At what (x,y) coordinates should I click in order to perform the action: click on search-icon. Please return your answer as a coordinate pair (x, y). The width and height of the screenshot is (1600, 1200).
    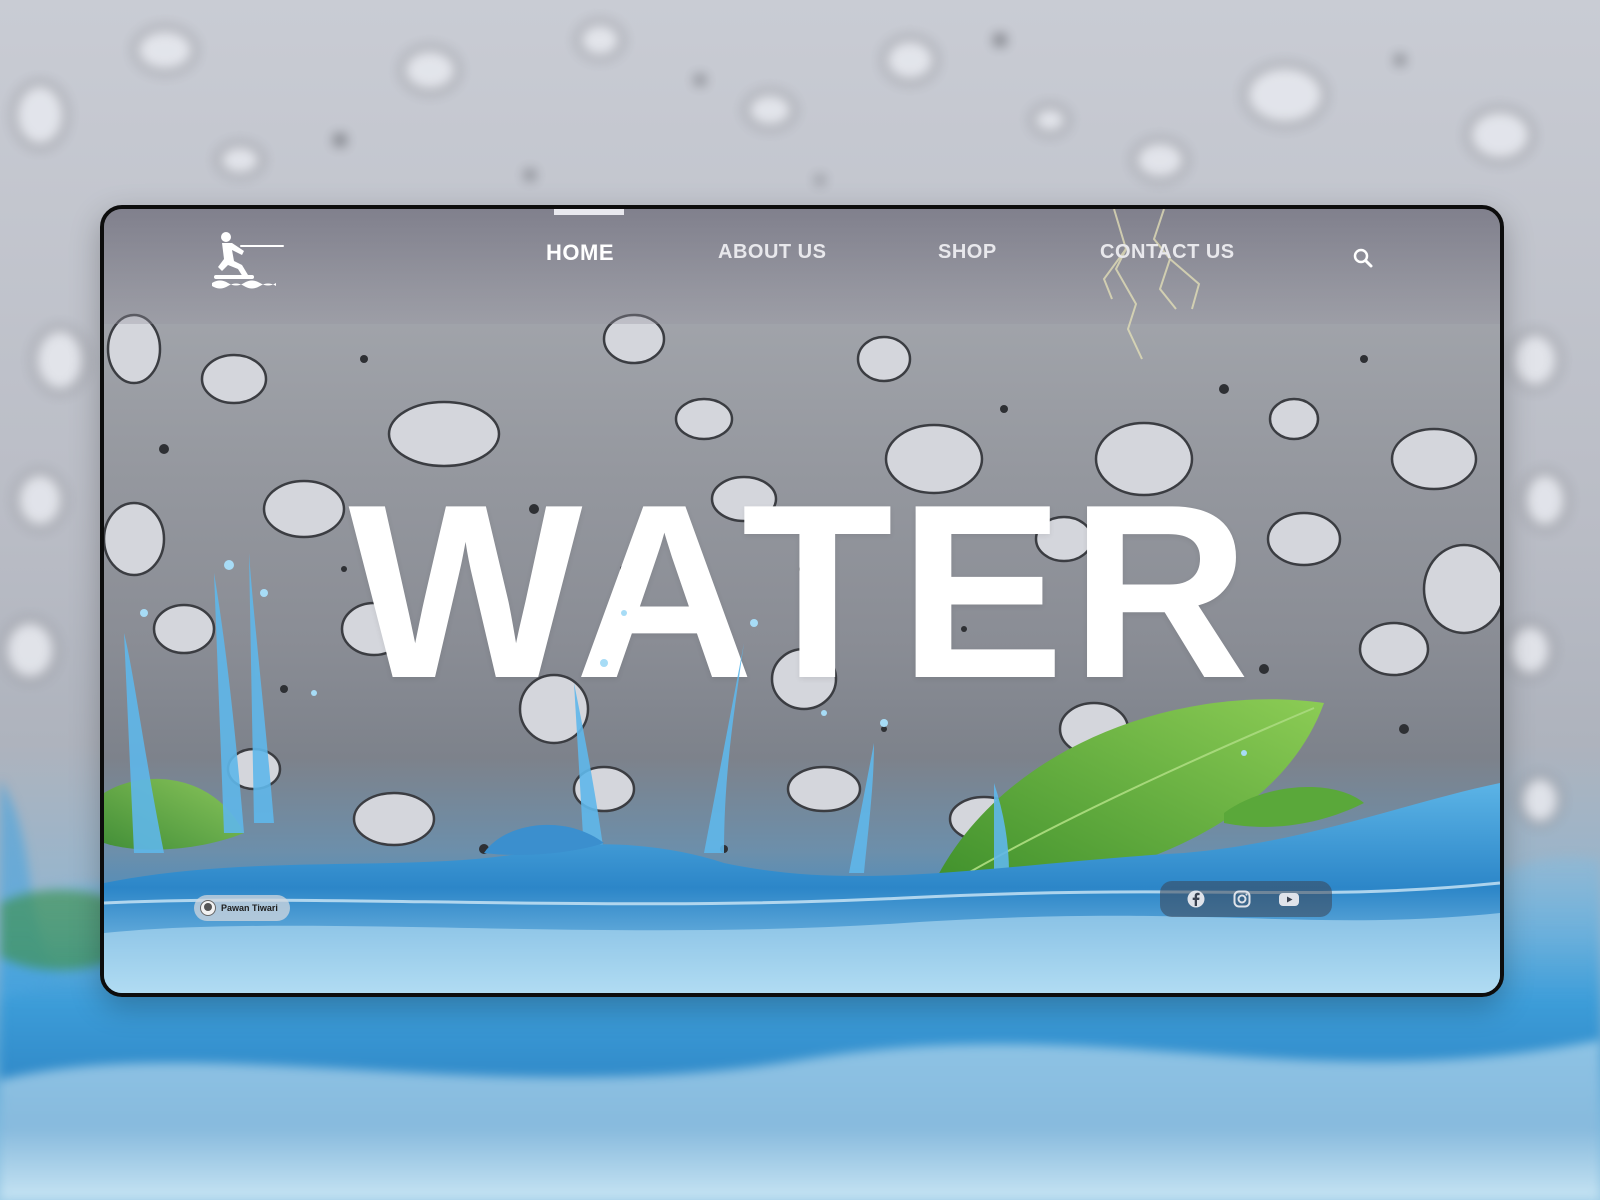
    Looking at the image, I should click on (1363, 258).